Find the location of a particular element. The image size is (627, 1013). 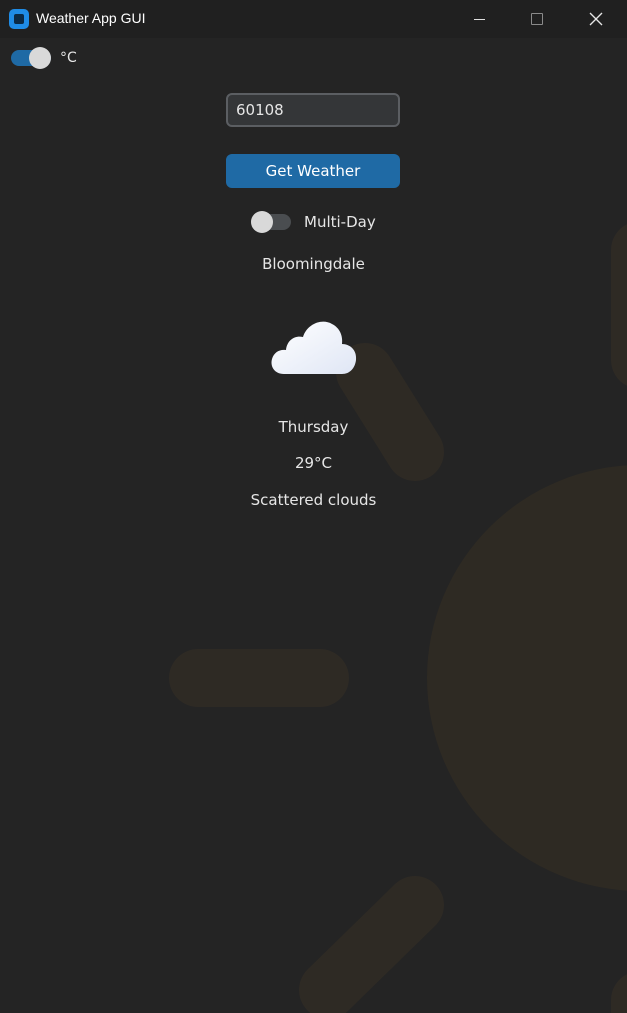

unit-toggle is located at coordinates (31, 58).